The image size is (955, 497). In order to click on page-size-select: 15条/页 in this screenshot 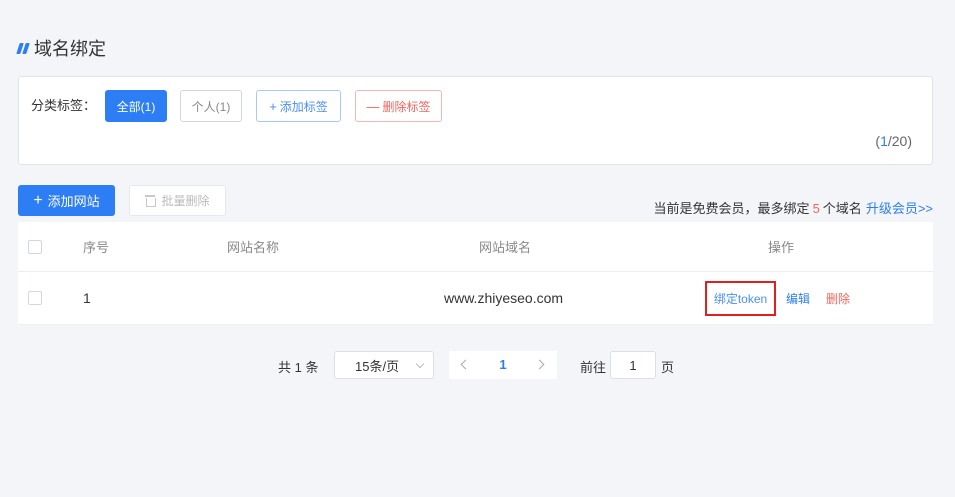, I will do `click(384, 365)`.